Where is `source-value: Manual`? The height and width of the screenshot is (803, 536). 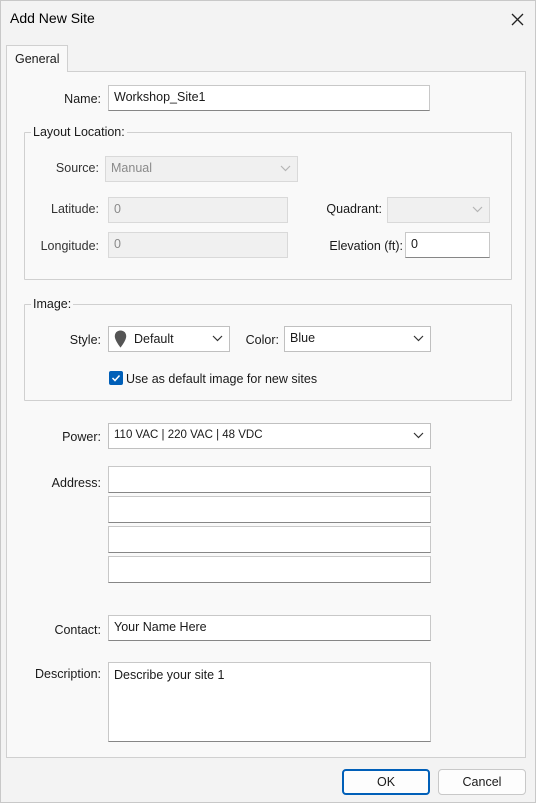 source-value: Manual is located at coordinates (131, 168).